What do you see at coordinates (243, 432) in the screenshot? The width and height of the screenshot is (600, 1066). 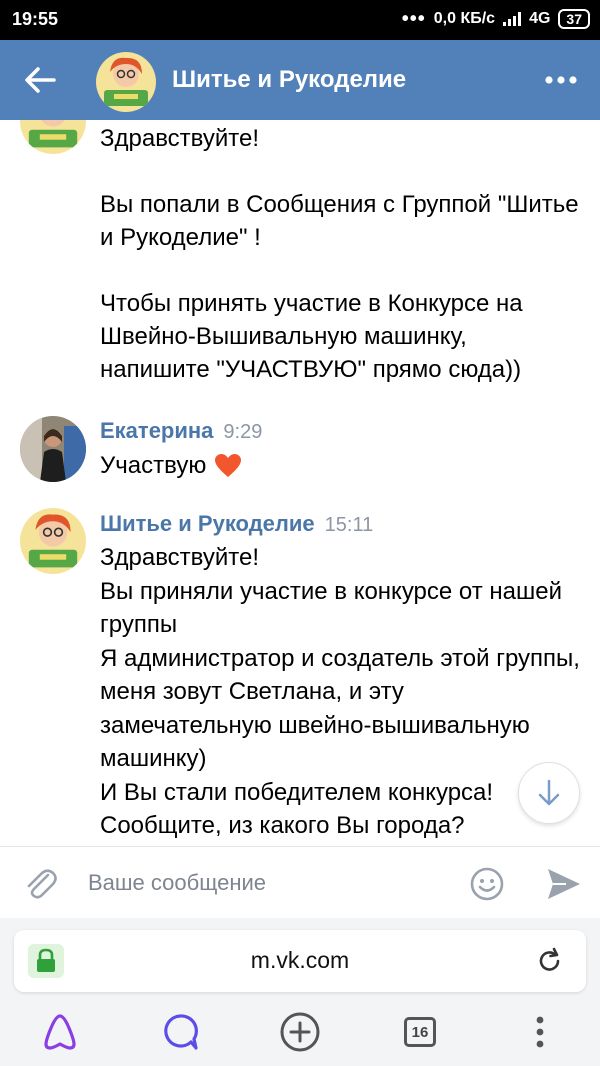 I see `message-time: 9:29` at bounding box center [243, 432].